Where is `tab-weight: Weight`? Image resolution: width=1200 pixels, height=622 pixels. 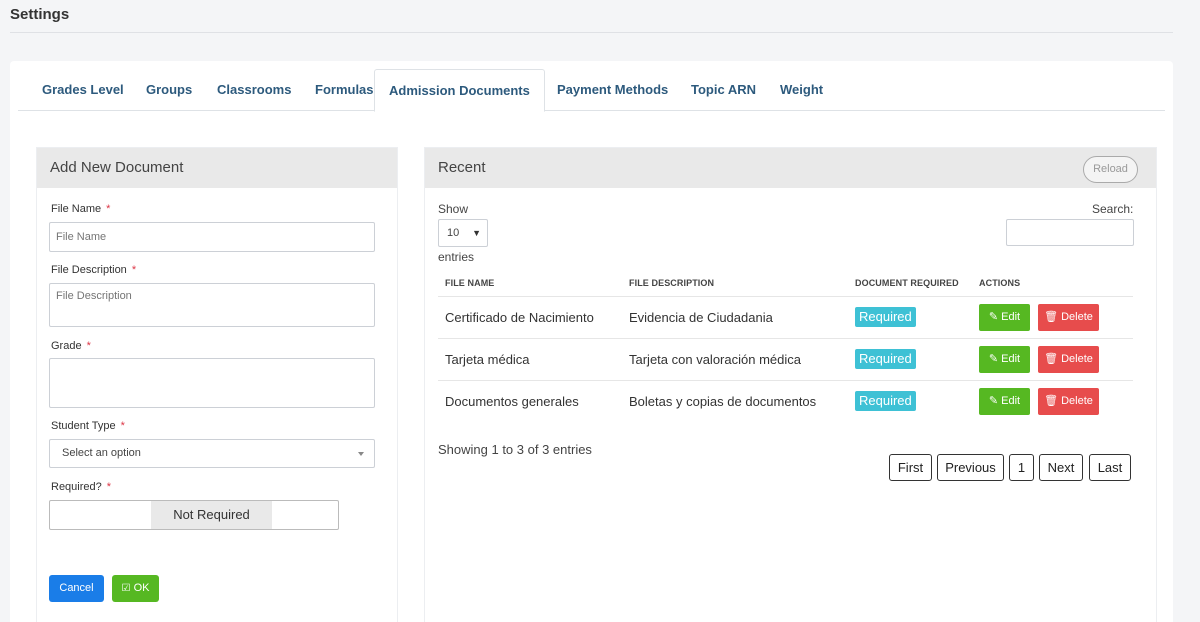
tab-weight: Weight is located at coordinates (801, 90).